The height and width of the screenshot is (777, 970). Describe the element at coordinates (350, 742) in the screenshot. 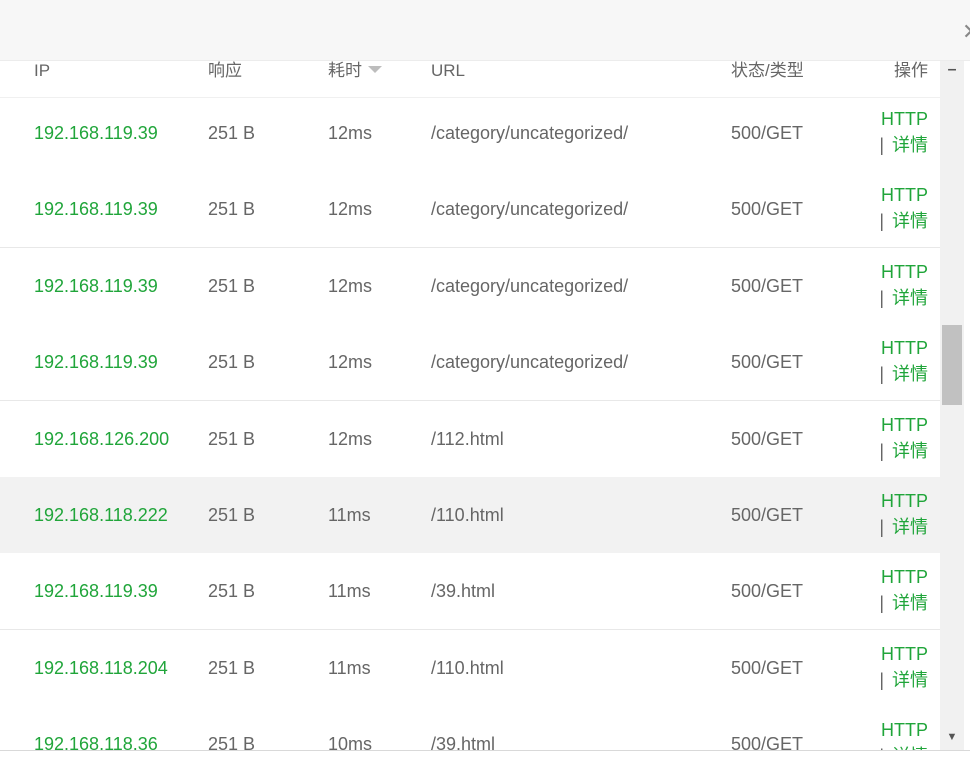

I see `cell-time: 10ms` at that location.